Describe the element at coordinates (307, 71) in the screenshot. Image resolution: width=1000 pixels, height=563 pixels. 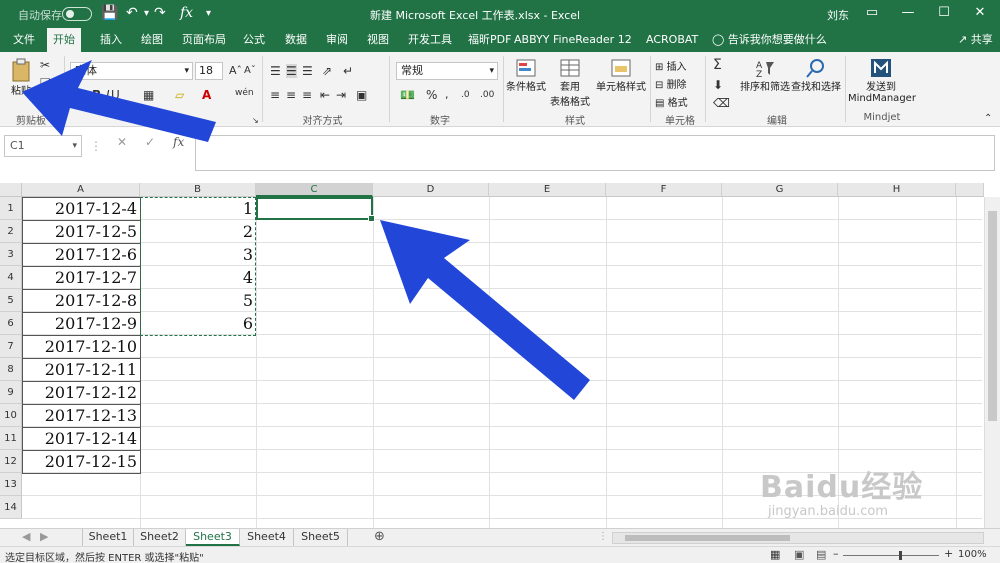
I see `align-bottom-icon: ☰` at that location.